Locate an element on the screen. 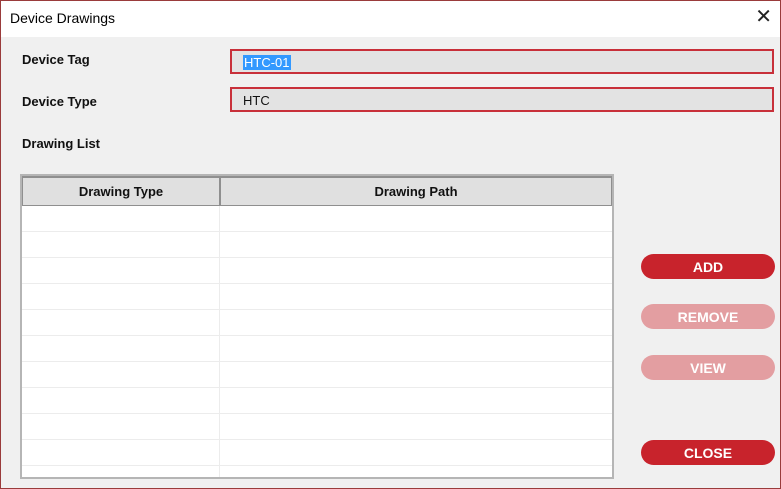 Image resolution: width=781 pixels, height=489 pixels. remove-button: REMOVE is located at coordinates (708, 316).